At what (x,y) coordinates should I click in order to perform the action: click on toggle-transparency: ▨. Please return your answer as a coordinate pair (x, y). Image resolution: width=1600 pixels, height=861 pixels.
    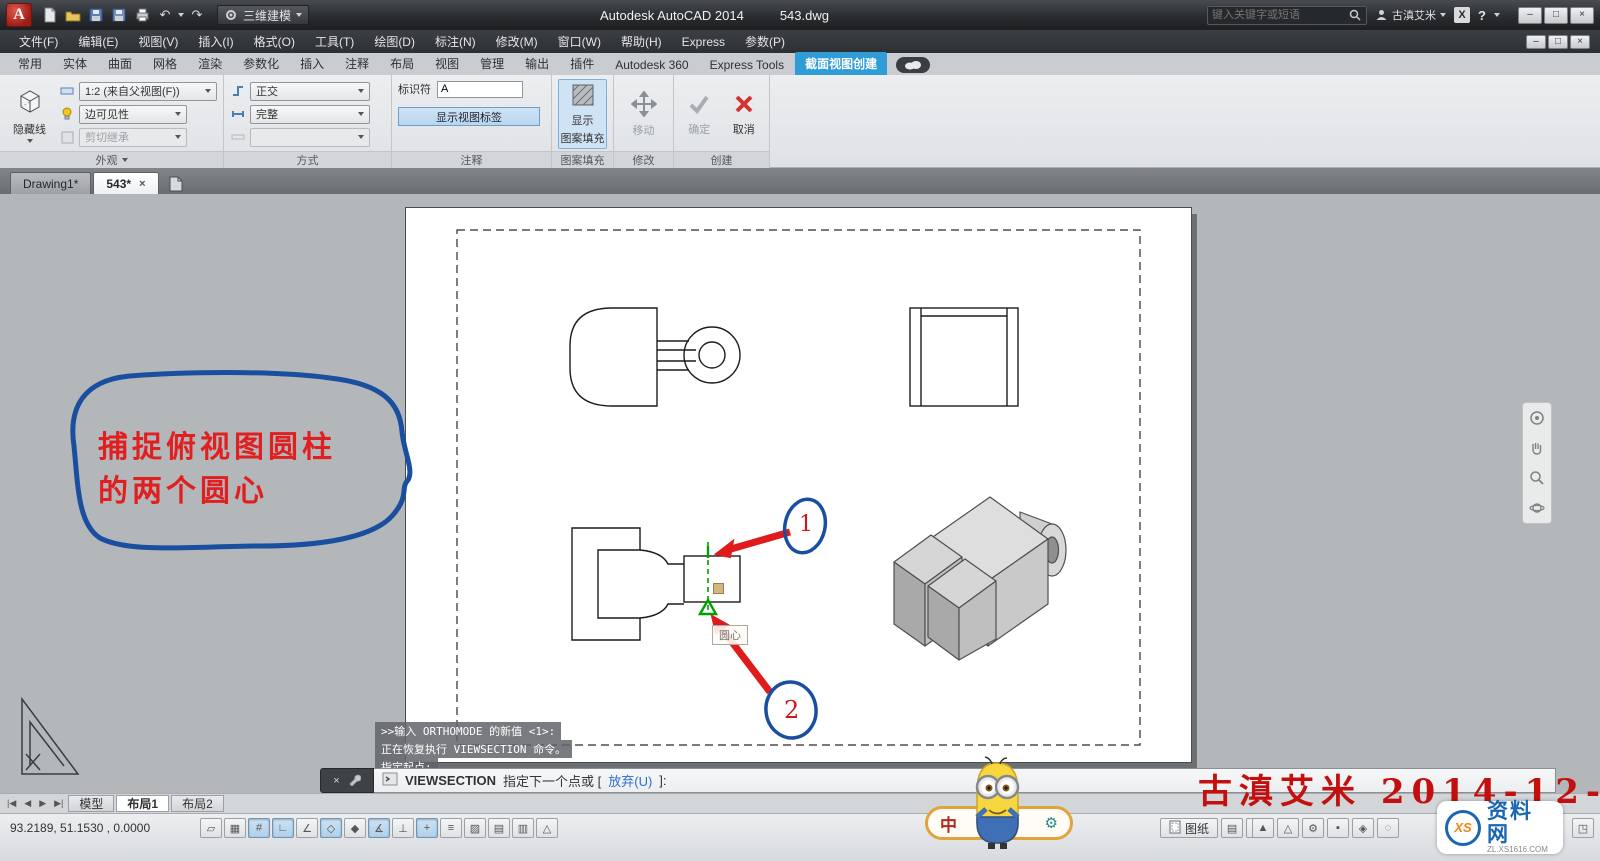
    Looking at the image, I should click on (475, 828).